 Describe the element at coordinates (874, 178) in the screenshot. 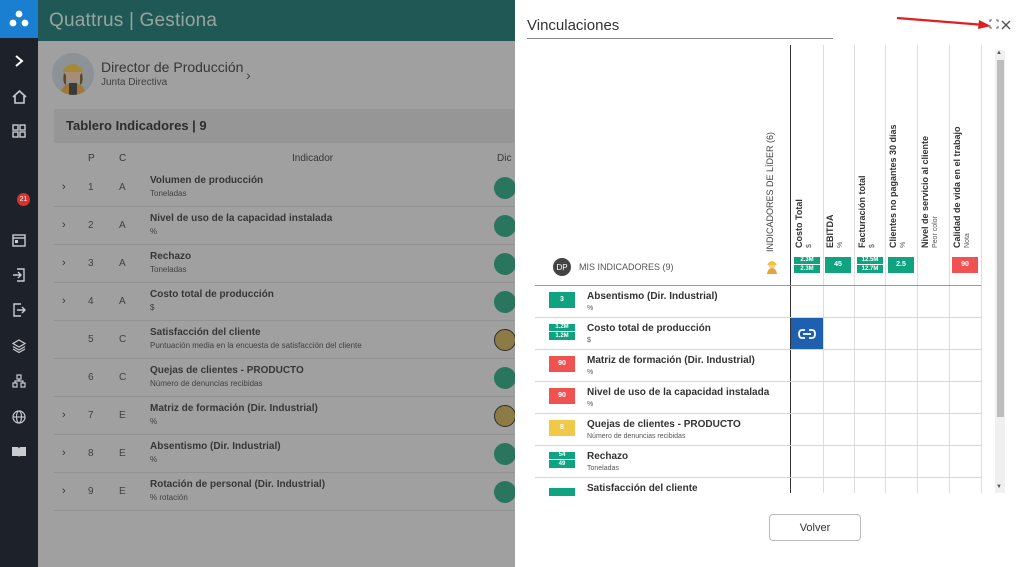

I see `column-header: Facturación total $` at that location.